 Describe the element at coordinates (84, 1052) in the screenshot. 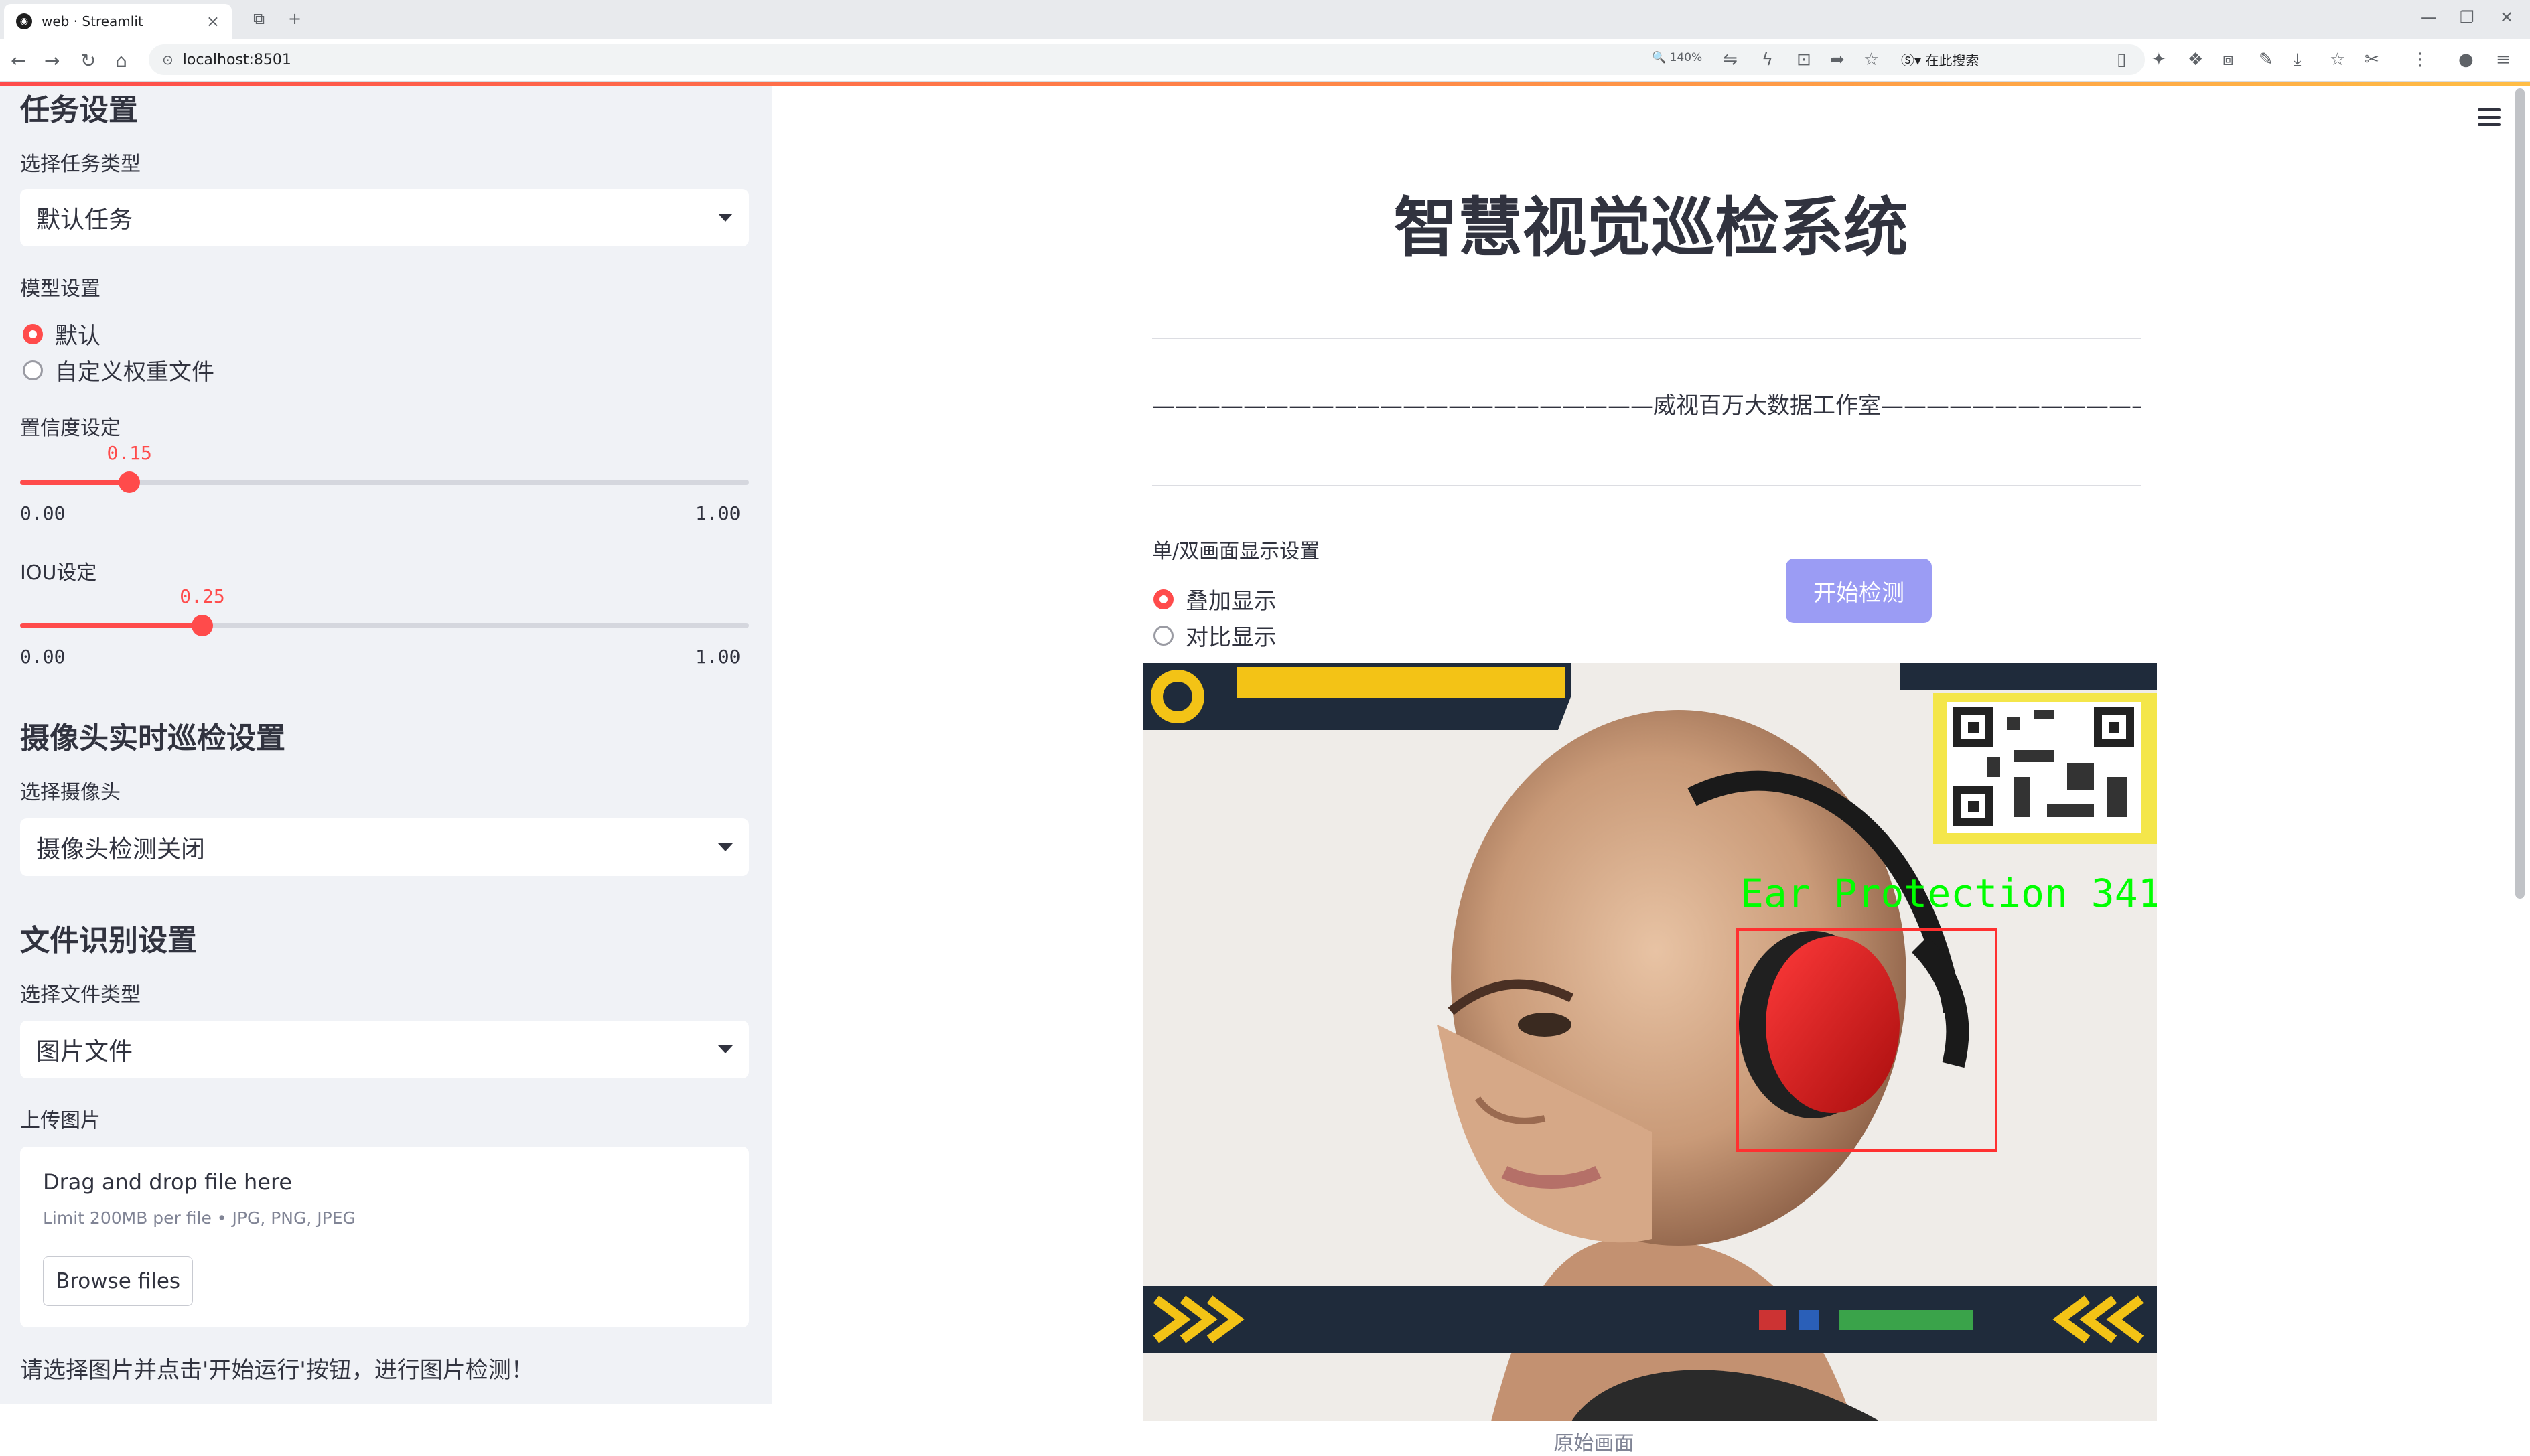

I see `file-type-value: 图片文件` at that location.